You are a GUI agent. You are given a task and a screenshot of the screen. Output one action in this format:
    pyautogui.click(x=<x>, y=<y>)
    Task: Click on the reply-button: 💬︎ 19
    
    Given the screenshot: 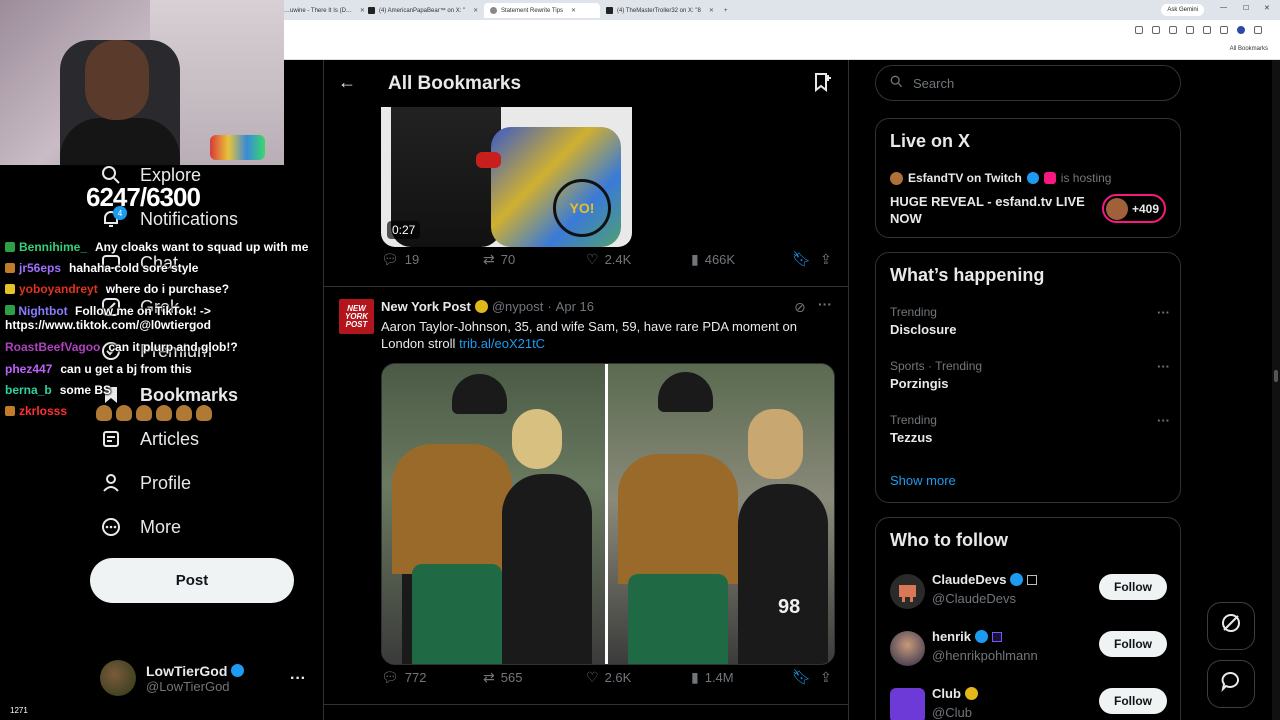 What is the action you would take?
    pyautogui.click(x=400, y=259)
    